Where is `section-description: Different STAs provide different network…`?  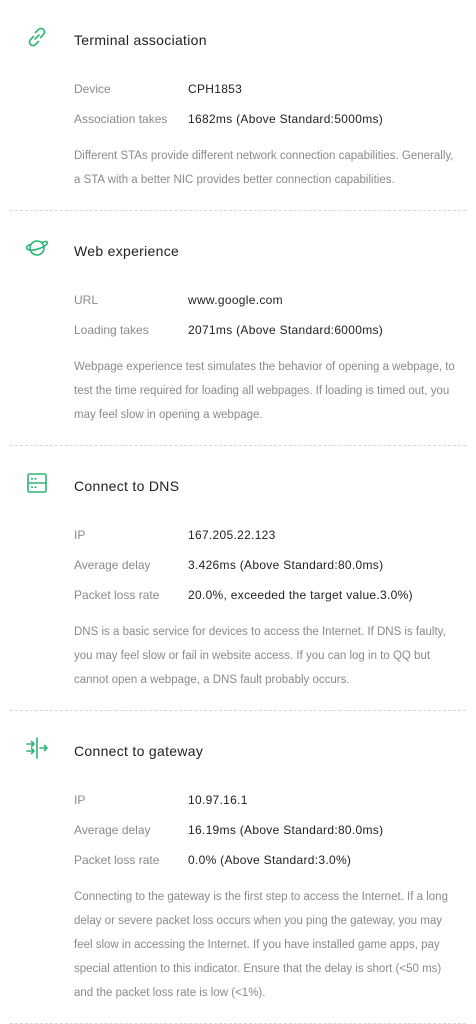
section-description: Different STAs provide different network… is located at coordinates (264, 168).